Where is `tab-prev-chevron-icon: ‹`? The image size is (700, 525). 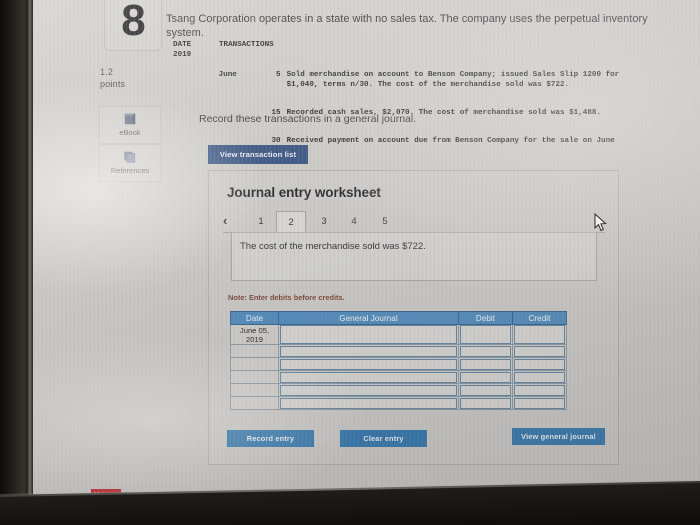
tab-prev-chevron-icon: ‹ is located at coordinates (225, 221).